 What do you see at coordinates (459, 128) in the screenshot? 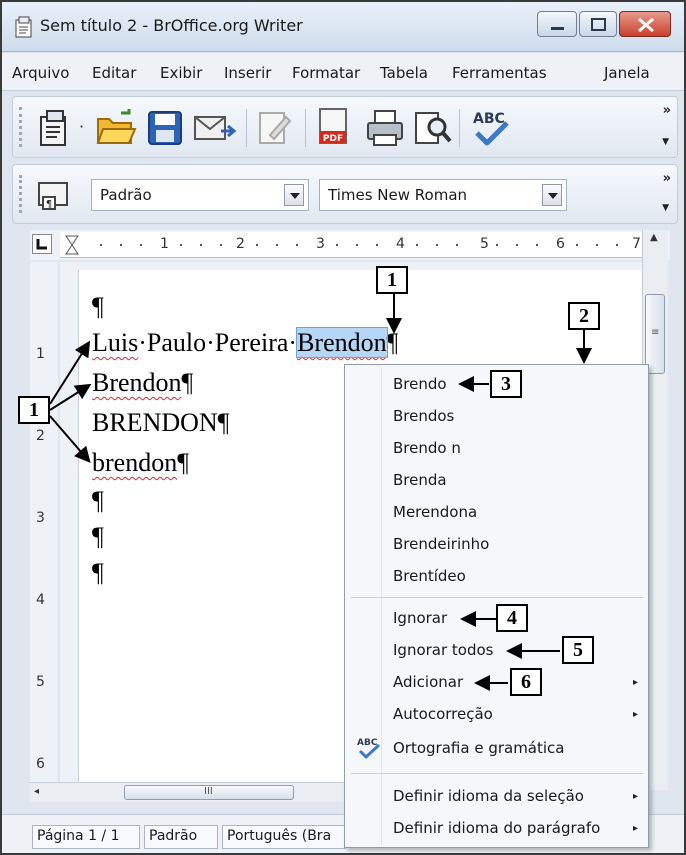
I see `toolbar-separator` at bounding box center [459, 128].